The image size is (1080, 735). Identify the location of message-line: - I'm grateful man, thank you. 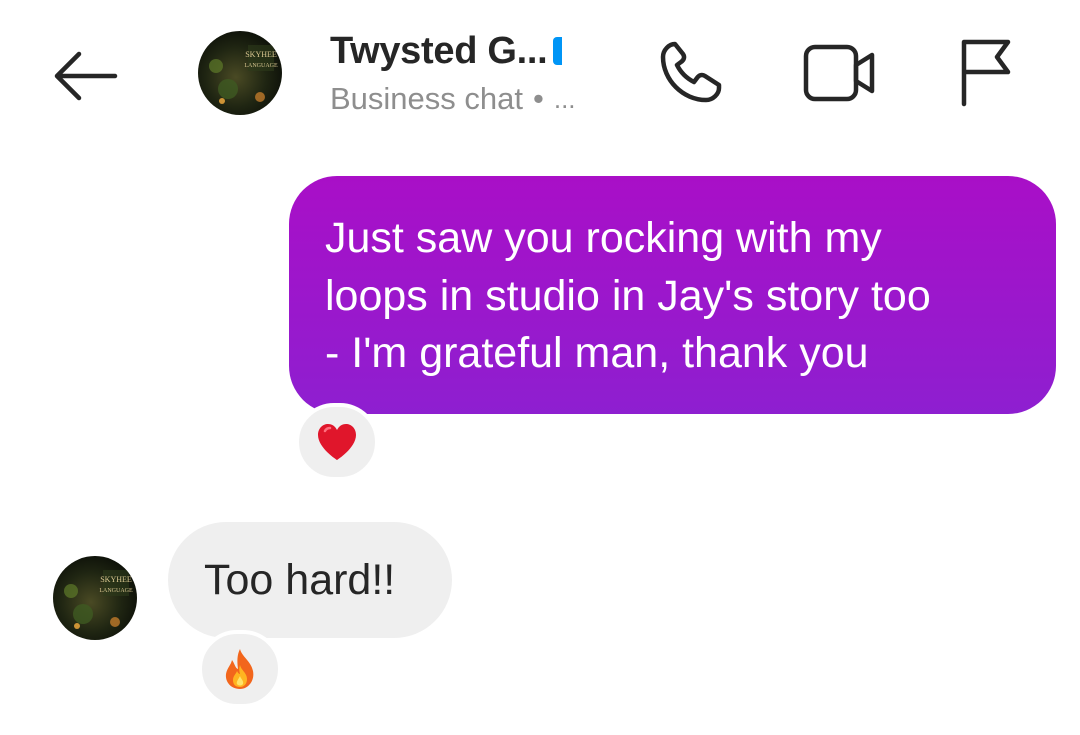
(597, 353).